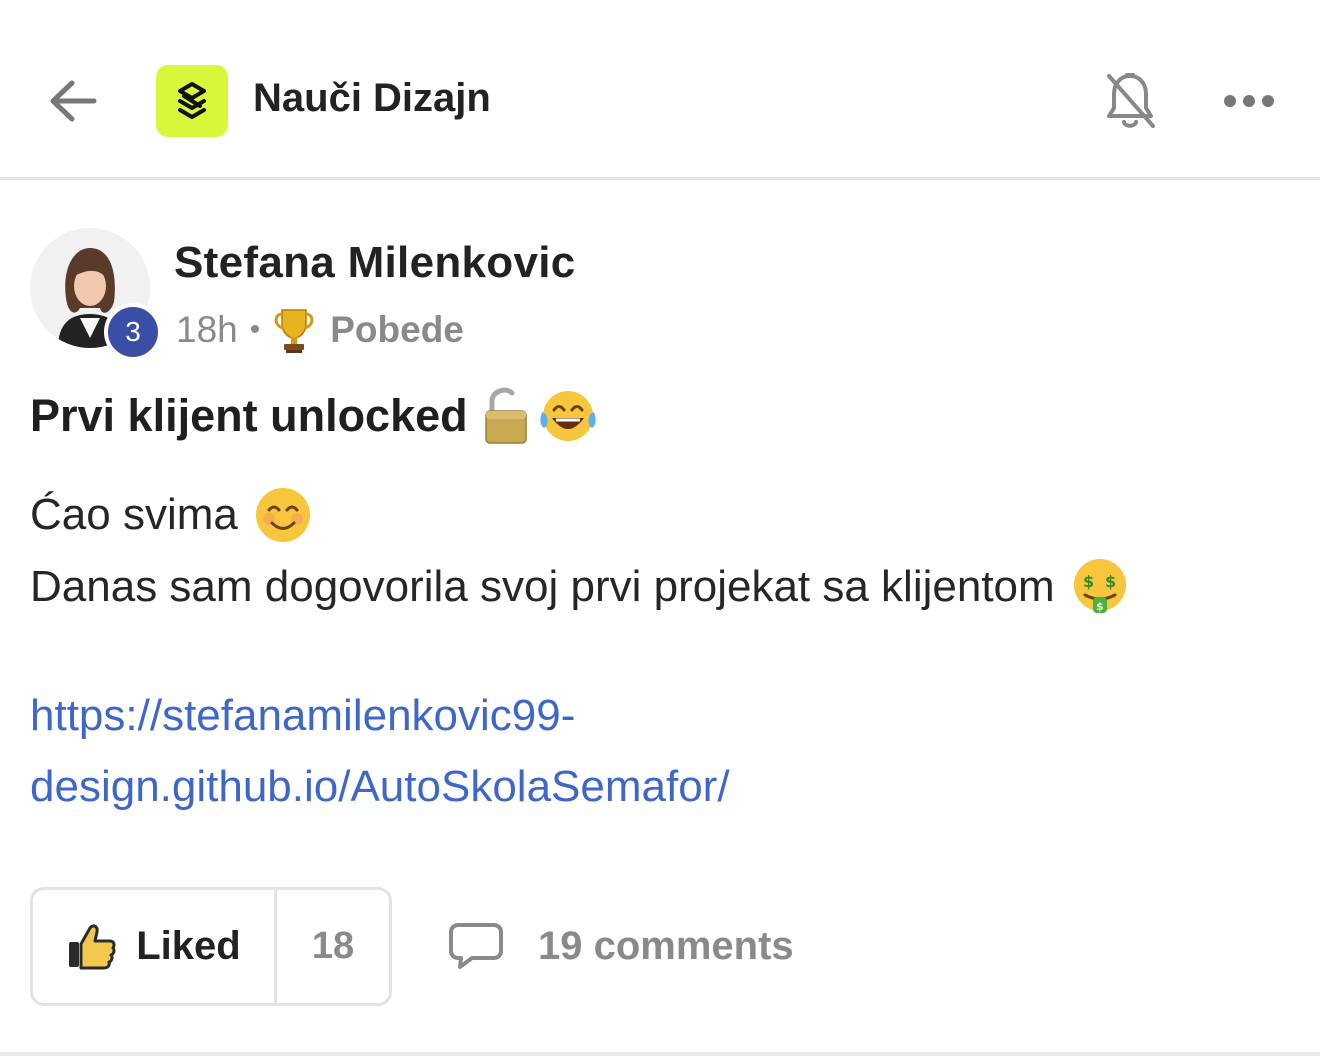 Image resolution: width=1320 pixels, height=1056 pixels. What do you see at coordinates (660, 1054) in the screenshot?
I see `divider` at bounding box center [660, 1054].